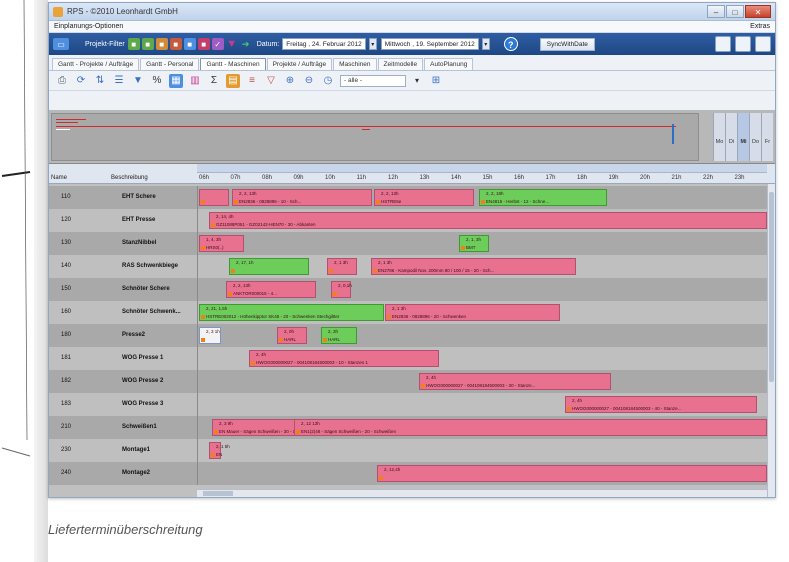 This screenshot has height=562, width=789. I want to click on user-icon, so click(763, 44).